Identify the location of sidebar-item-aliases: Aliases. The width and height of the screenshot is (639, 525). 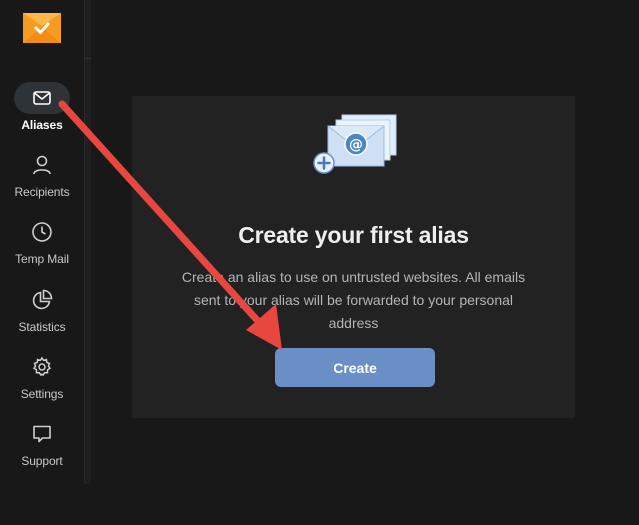
(42, 112).